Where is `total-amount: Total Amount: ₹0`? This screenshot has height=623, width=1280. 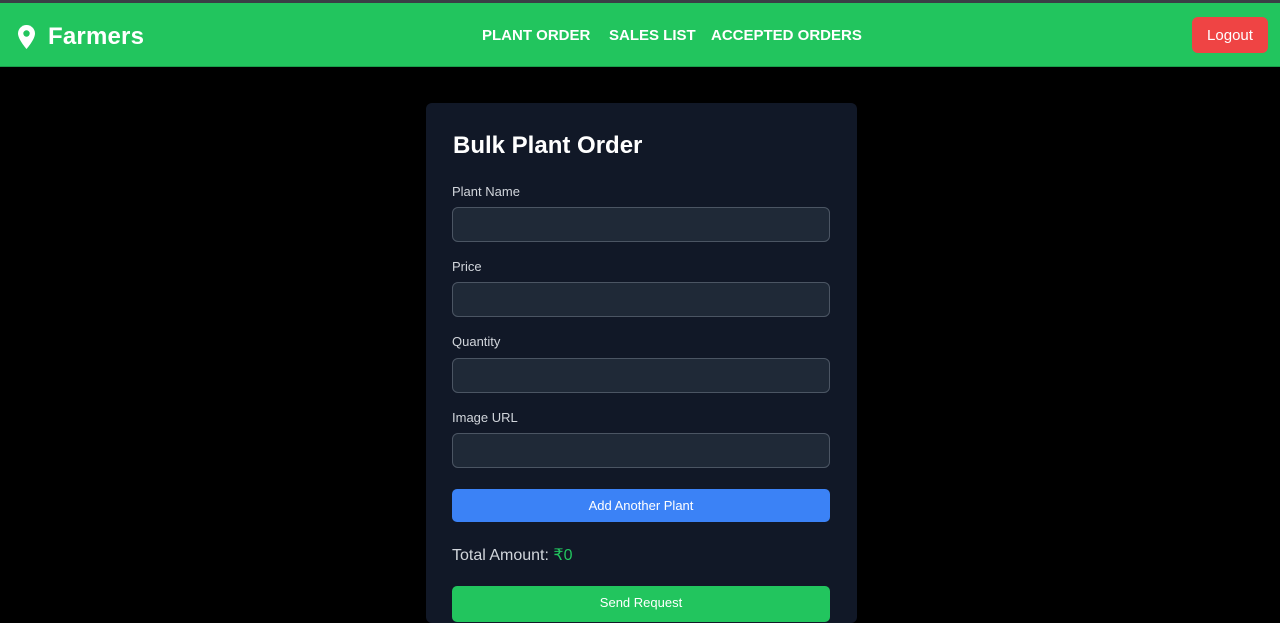 total-amount: Total Amount: ₹0 is located at coordinates (512, 556).